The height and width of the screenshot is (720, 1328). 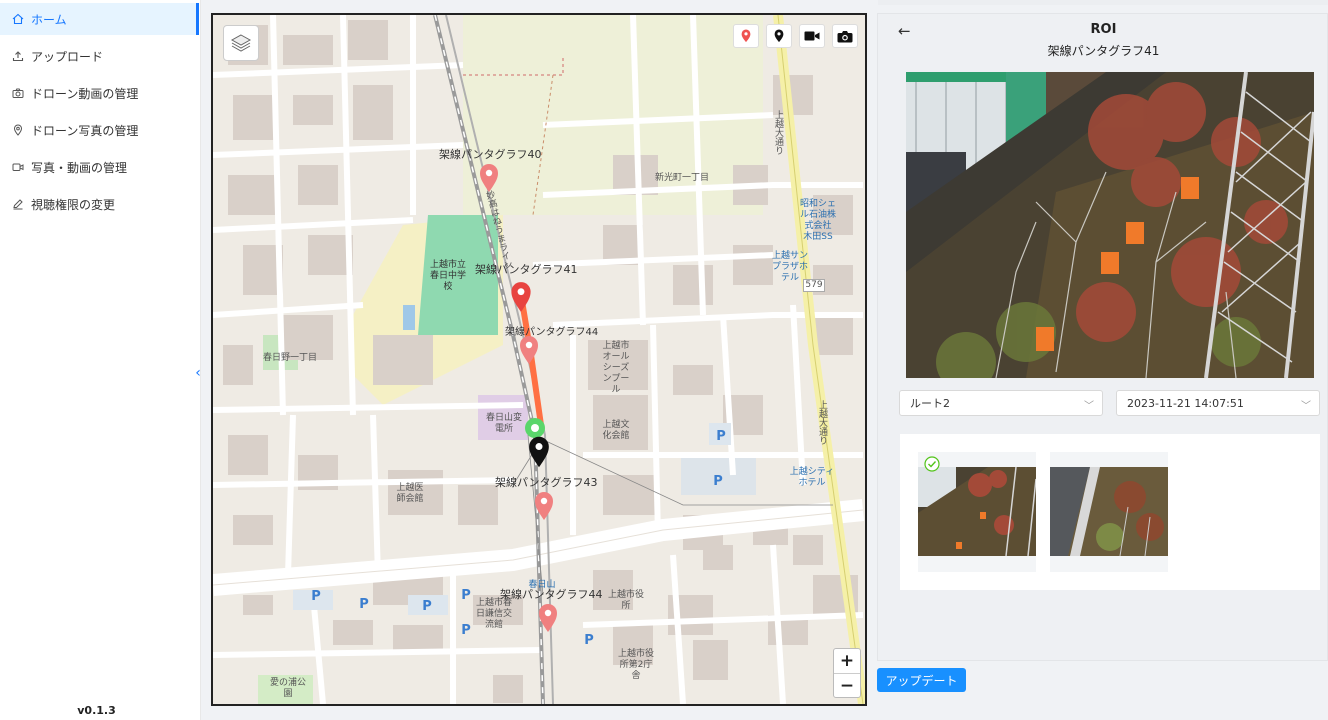 What do you see at coordinates (96, 710) in the screenshot?
I see `version-label: v0.1.3` at bounding box center [96, 710].